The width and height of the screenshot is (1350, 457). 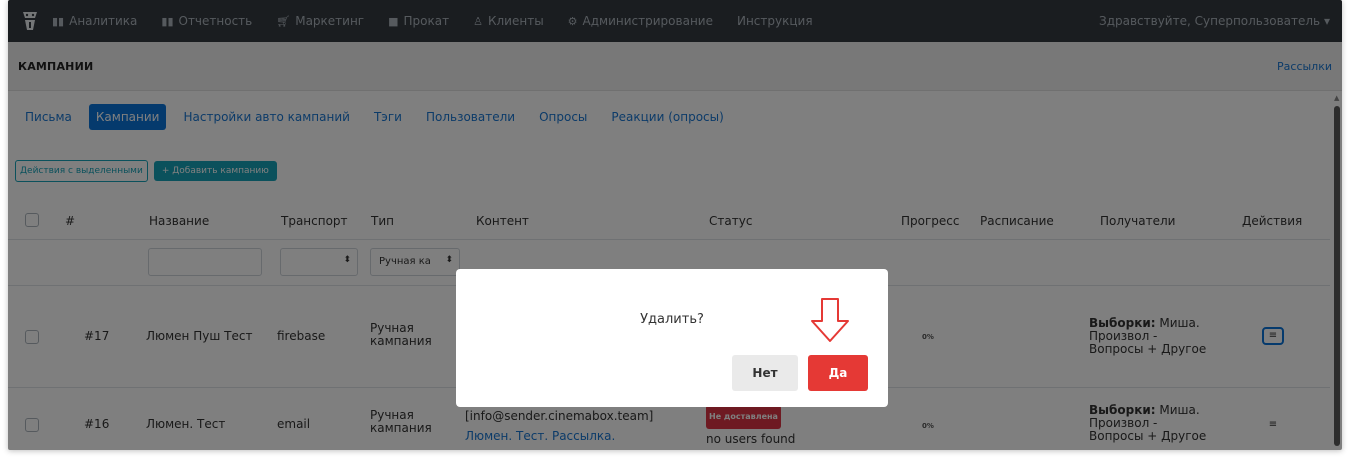 What do you see at coordinates (830, 320) in the screenshot?
I see `down-arrow-outline-icon` at bounding box center [830, 320].